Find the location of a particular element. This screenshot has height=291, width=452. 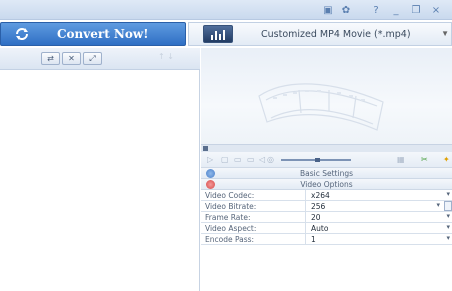

setting-value: 1 is located at coordinates (313, 239).